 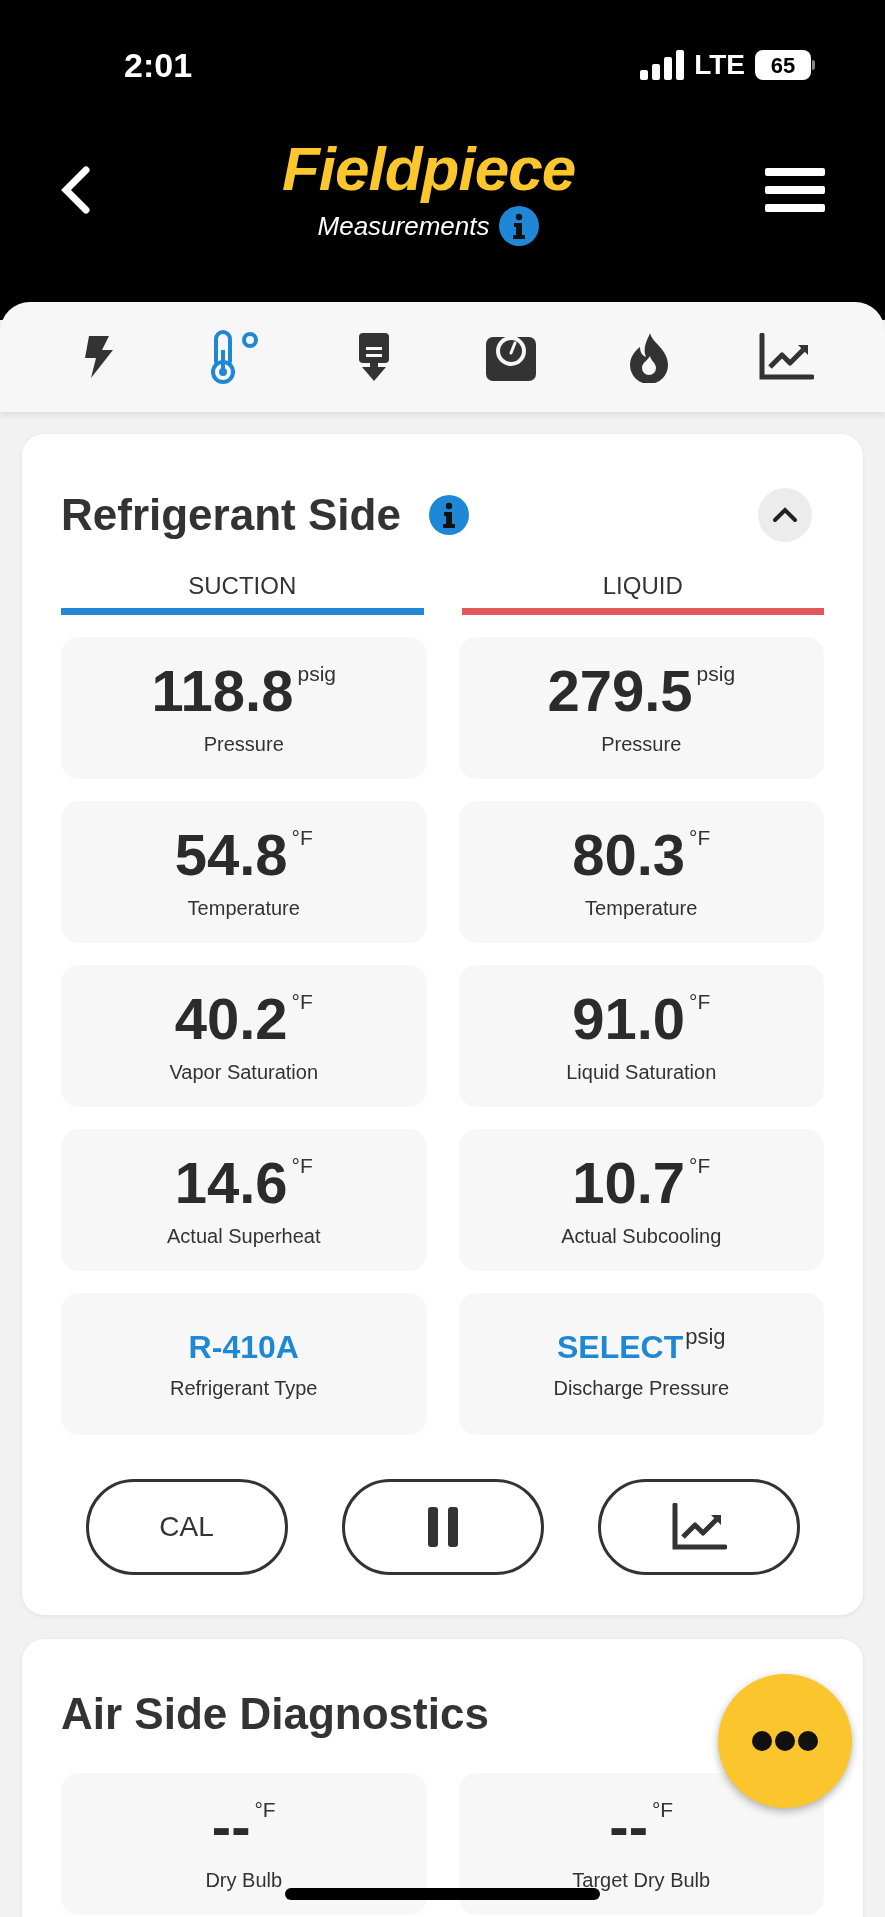 I want to click on measurement-tile: R-410A Refrigerant Type, so click(x=244, y=1364).